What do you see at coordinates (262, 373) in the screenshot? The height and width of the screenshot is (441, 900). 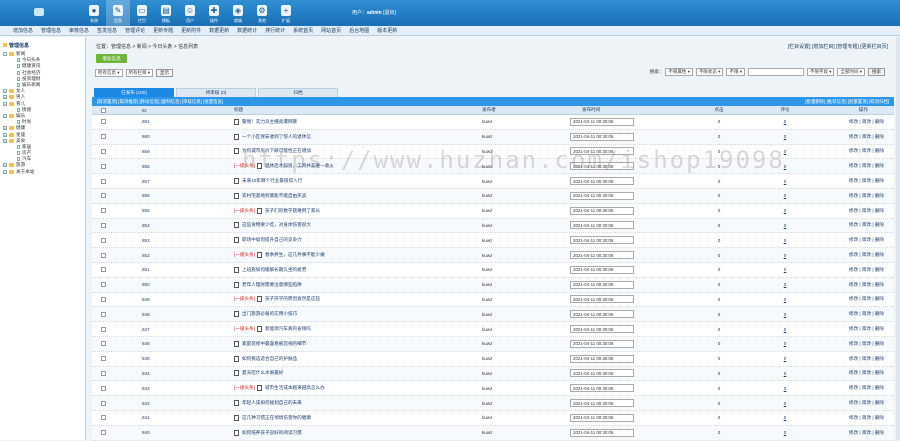 I see `row-title-link: 夏天吃什么水果最好` at bounding box center [262, 373].